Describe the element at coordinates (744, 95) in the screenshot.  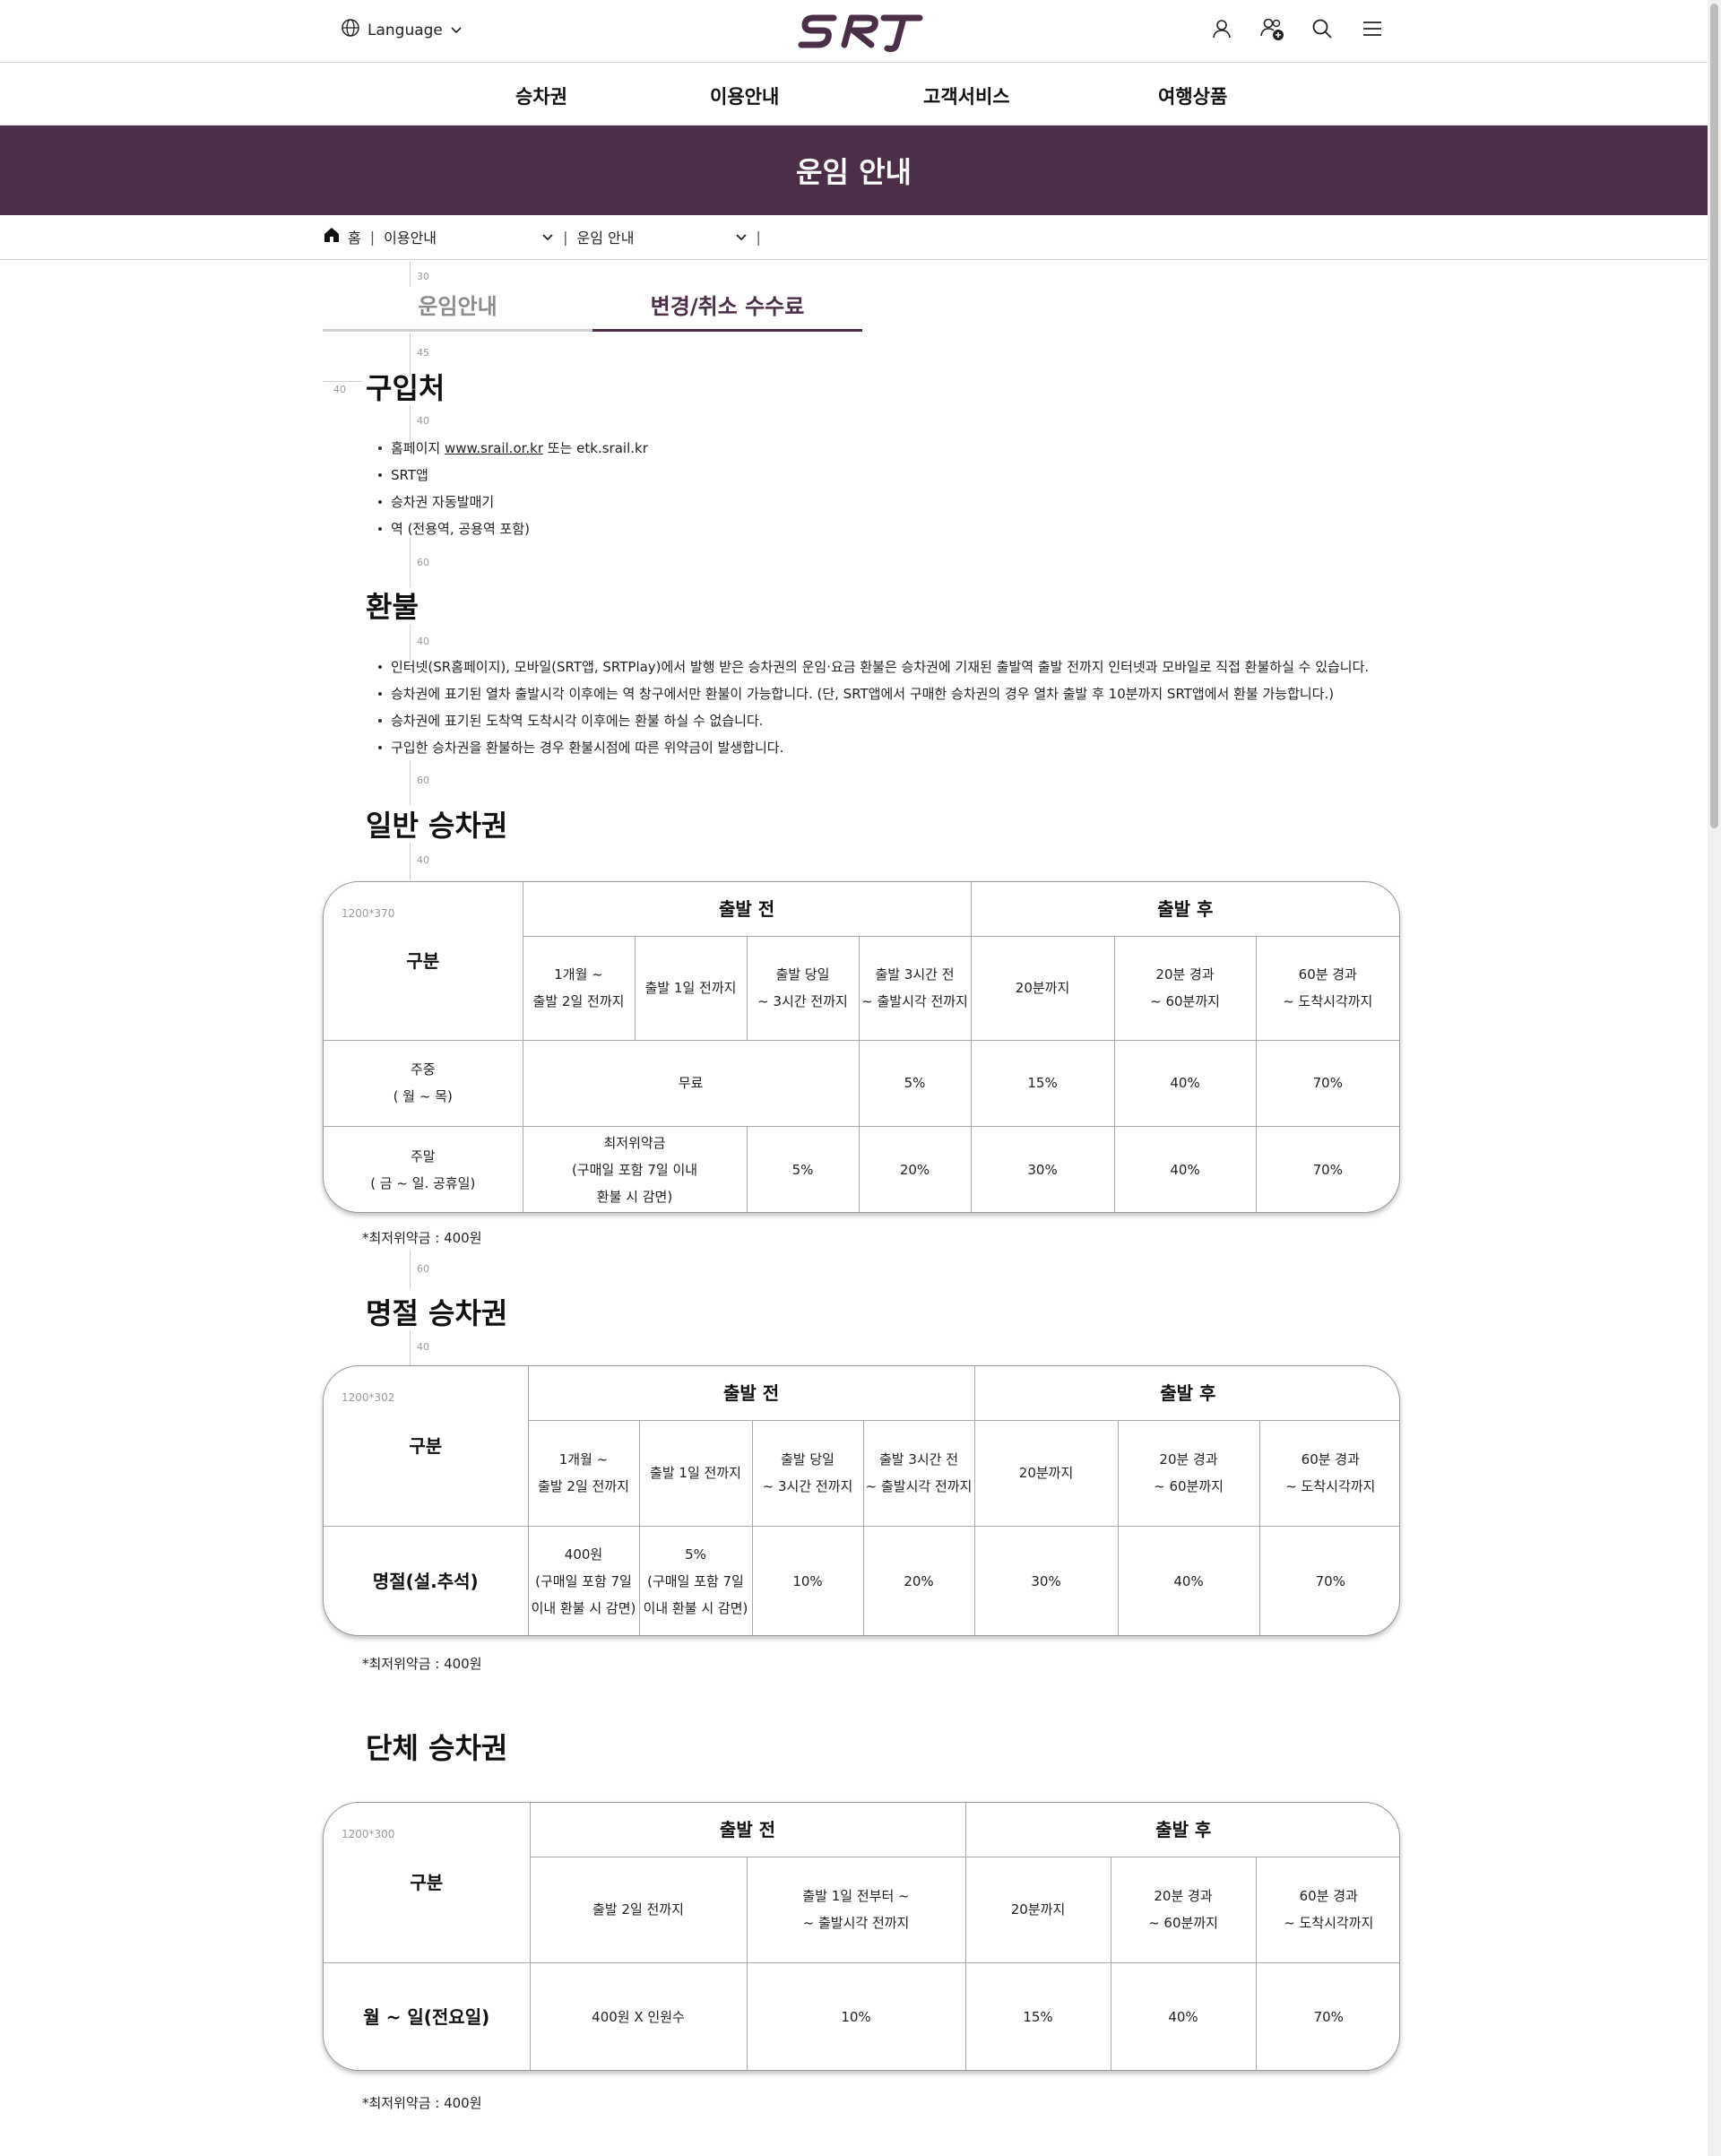
I see `nav-guide: 이용안내` at that location.